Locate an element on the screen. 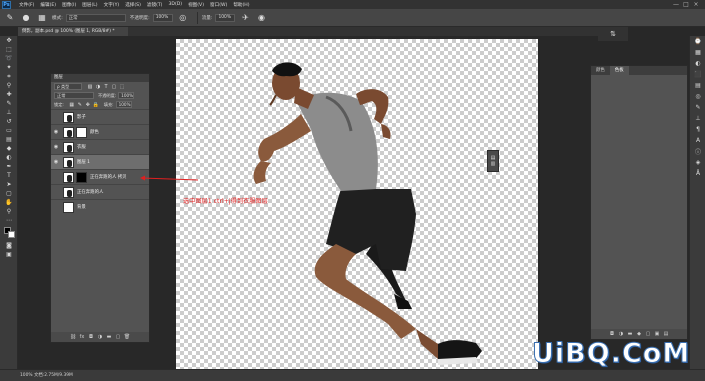 The image size is (705, 381). color-swatches is located at coordinates (9, 233).